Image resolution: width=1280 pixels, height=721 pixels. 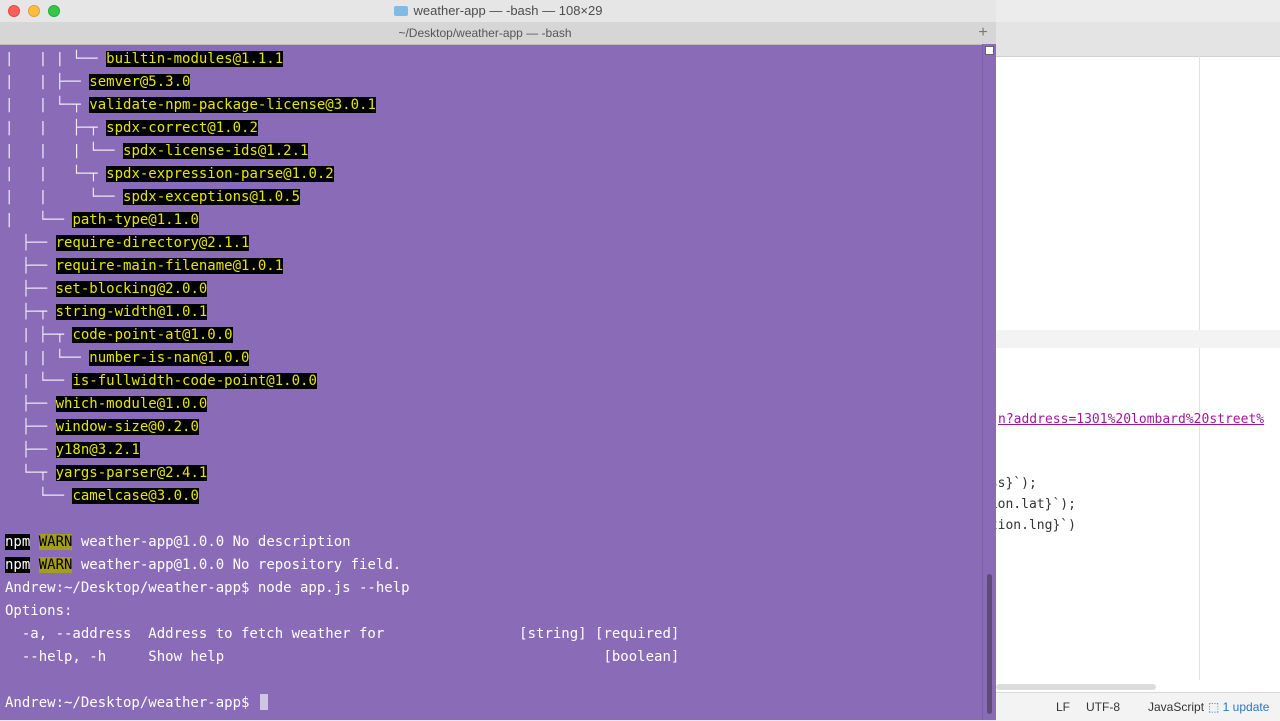 I want to click on editor-tab-strip, so click(x=1138, y=39).